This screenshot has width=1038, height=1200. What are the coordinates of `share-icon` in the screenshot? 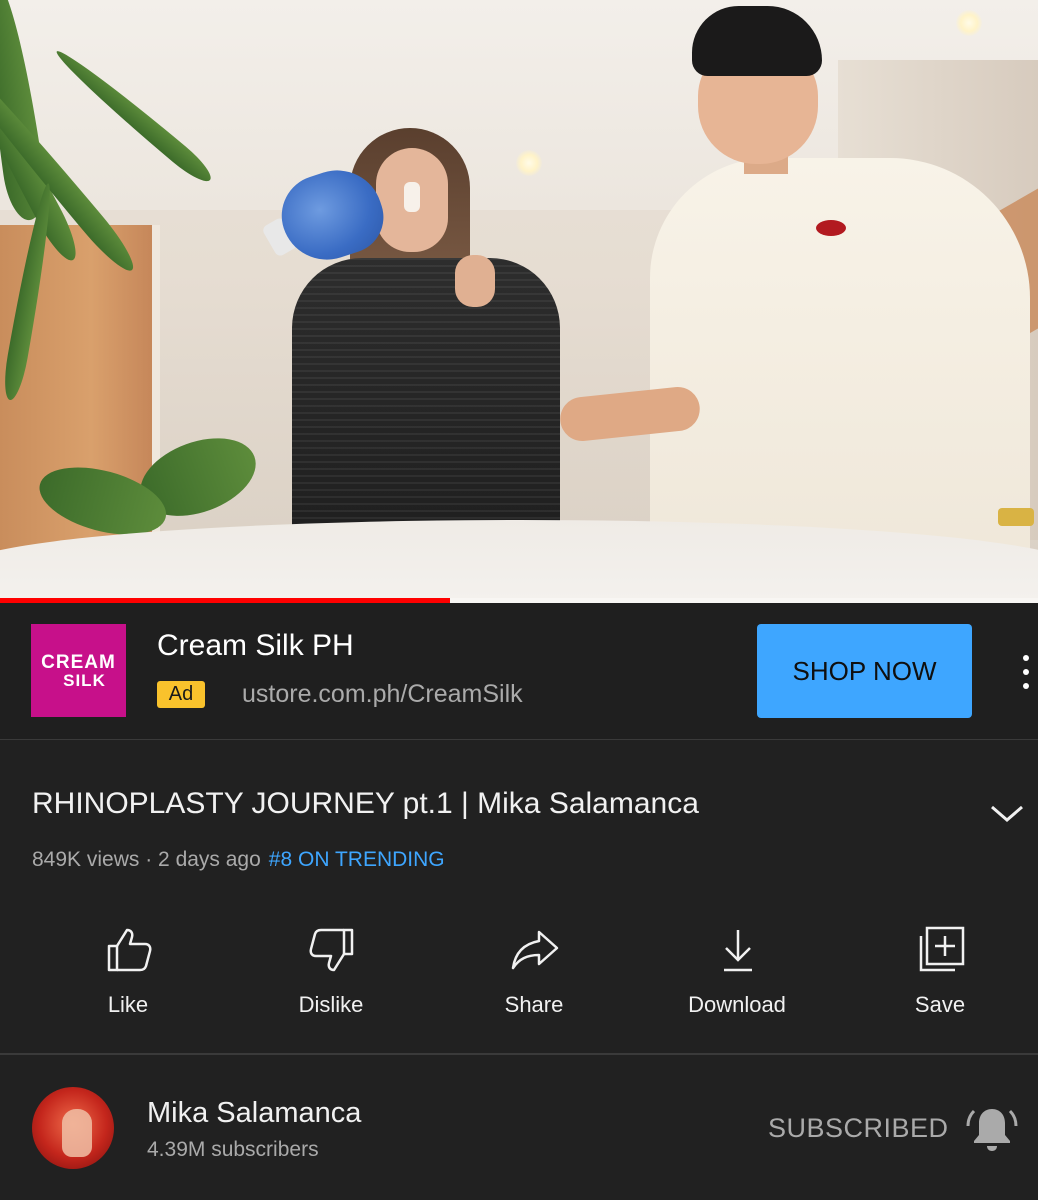 It's located at (535, 950).